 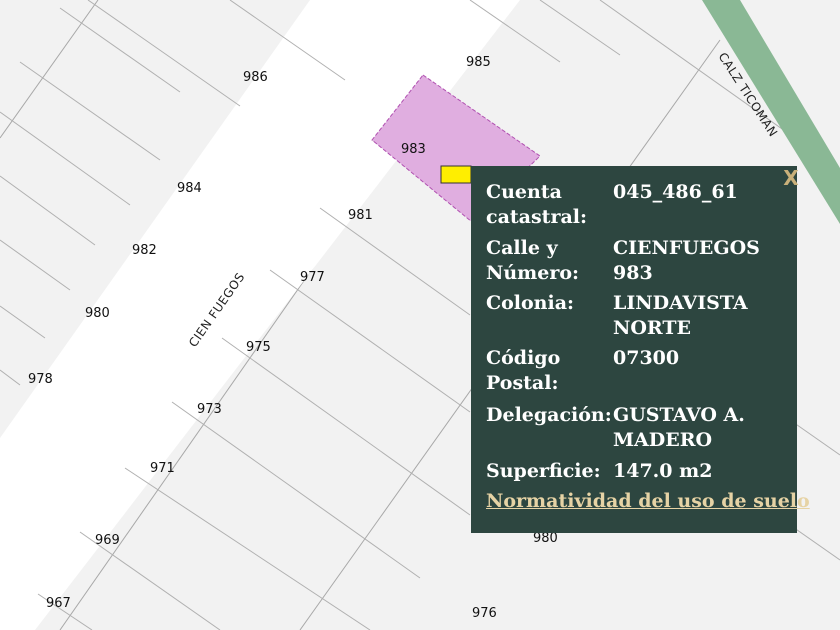 I want to click on lot-number: 985, so click(x=478, y=62).